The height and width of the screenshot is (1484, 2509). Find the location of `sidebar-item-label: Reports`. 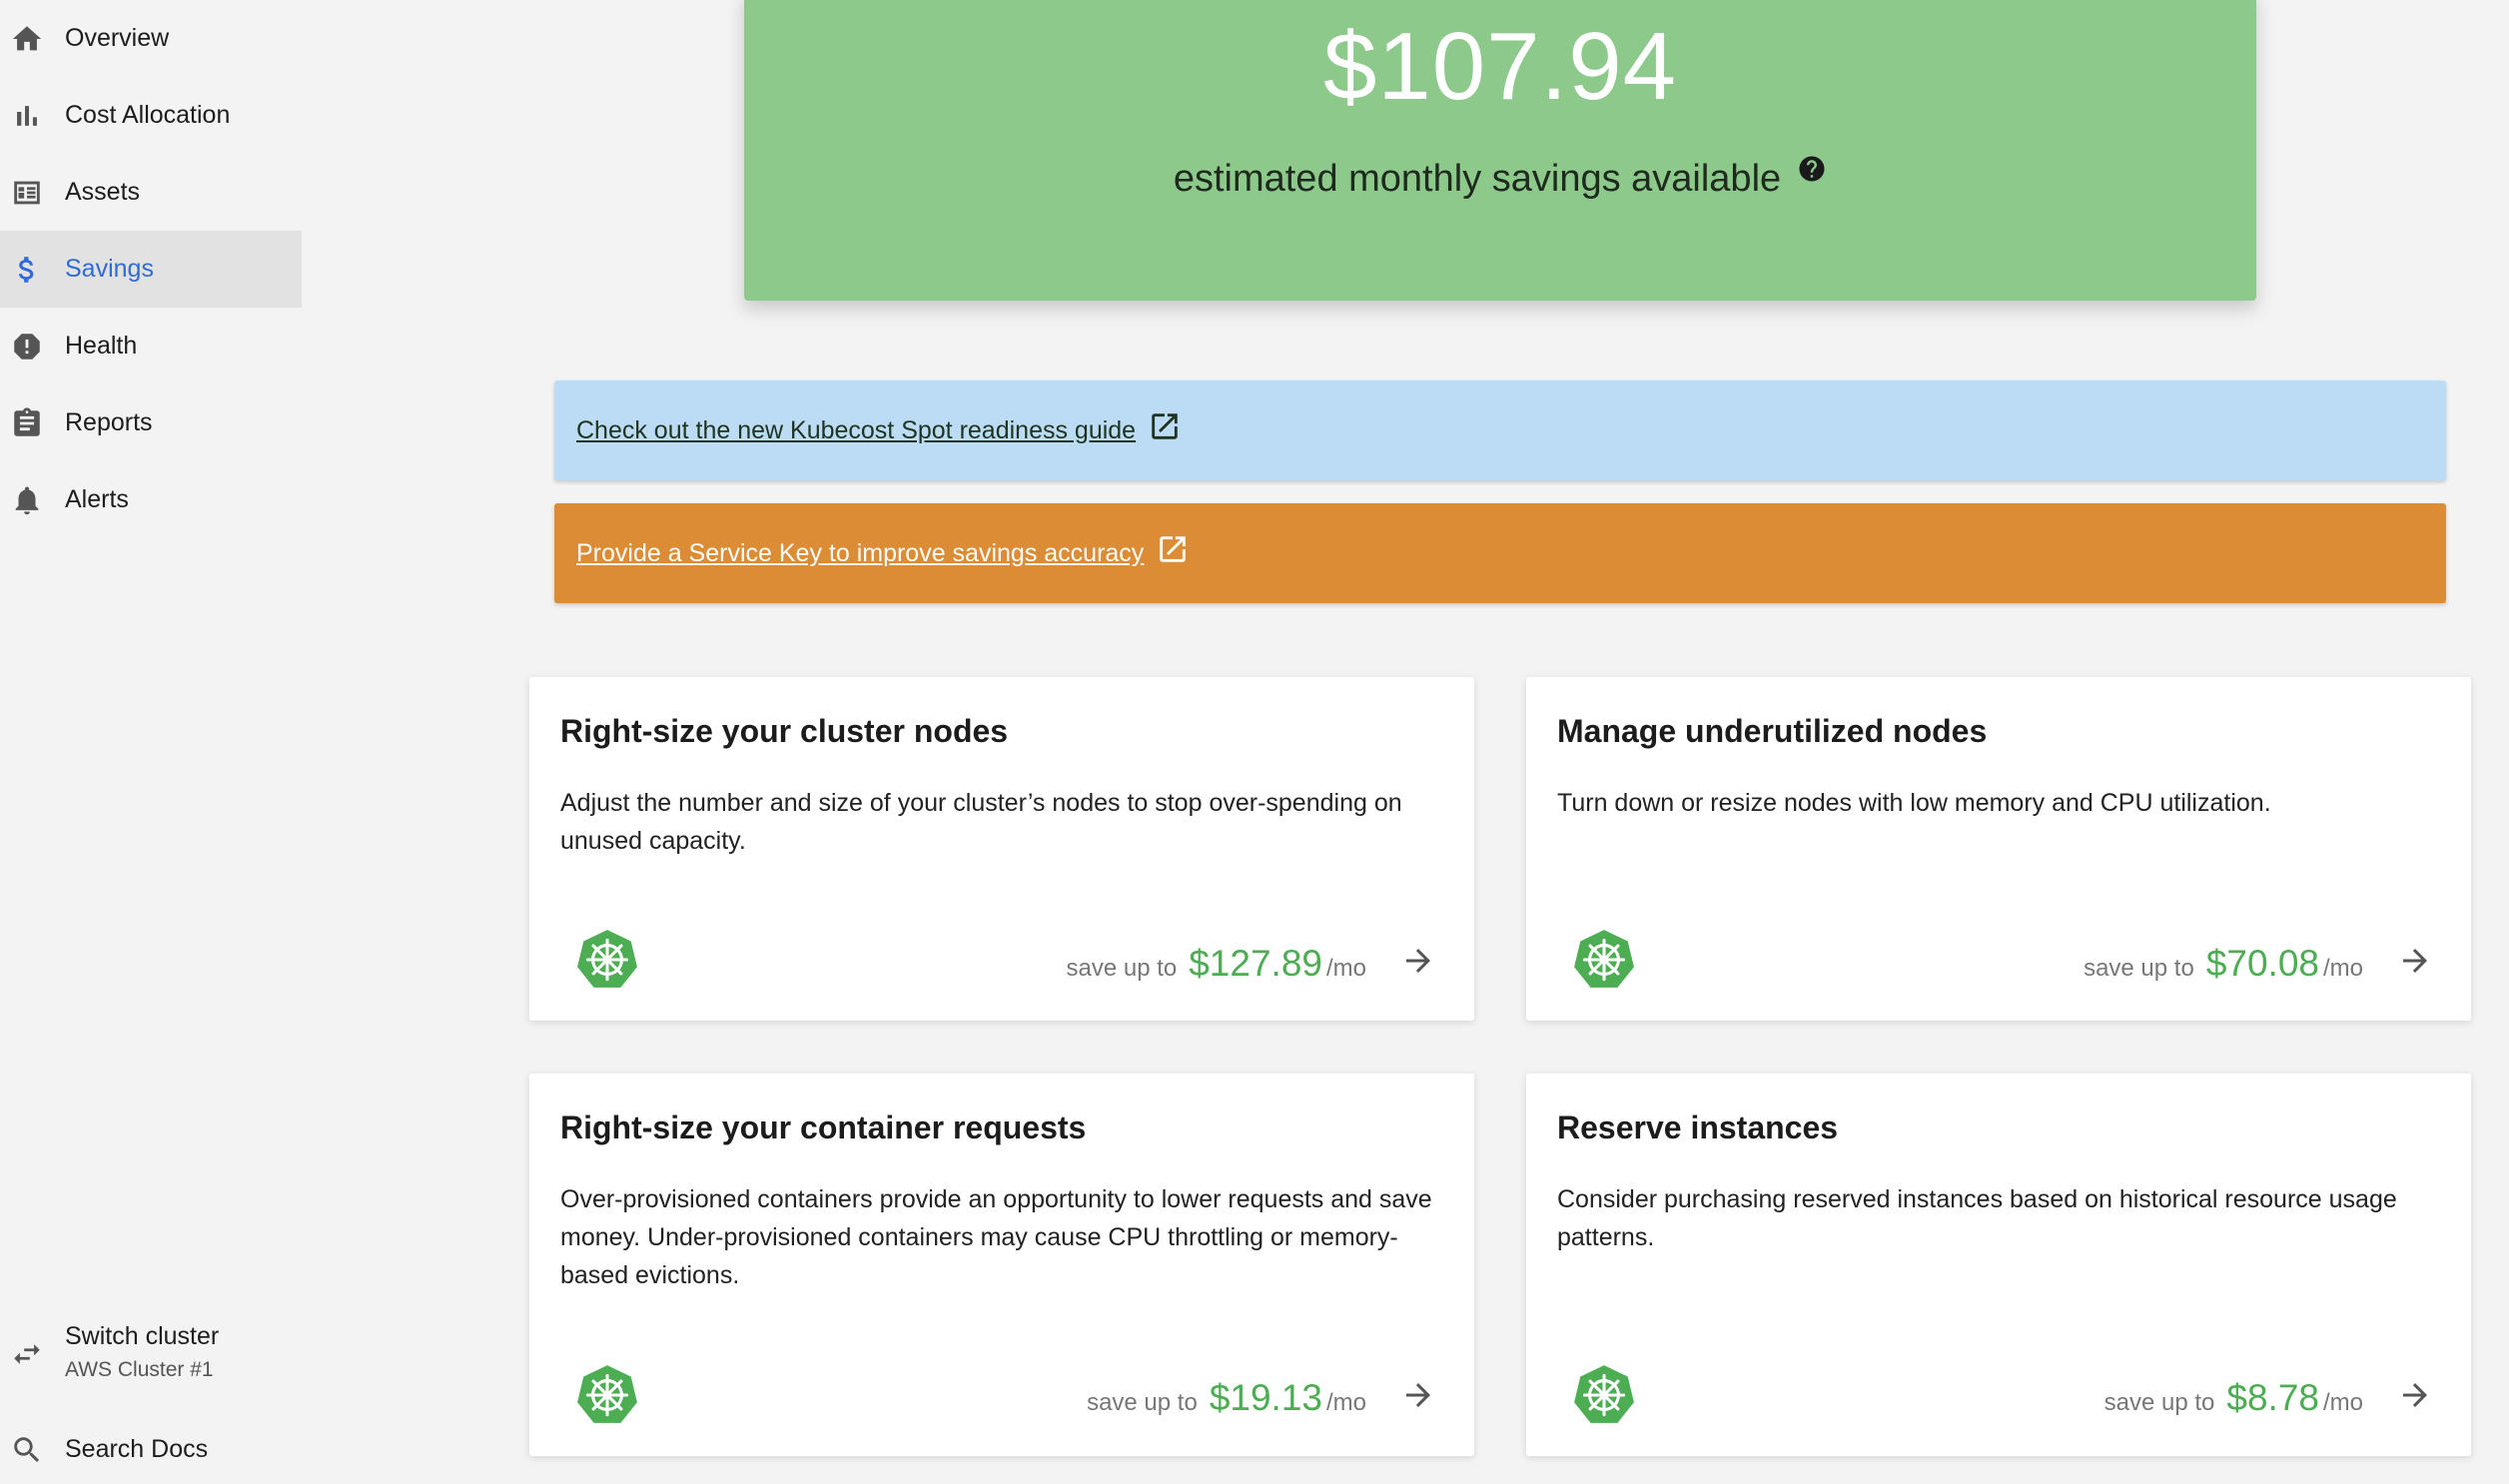

sidebar-item-label: Reports is located at coordinates (109, 422).